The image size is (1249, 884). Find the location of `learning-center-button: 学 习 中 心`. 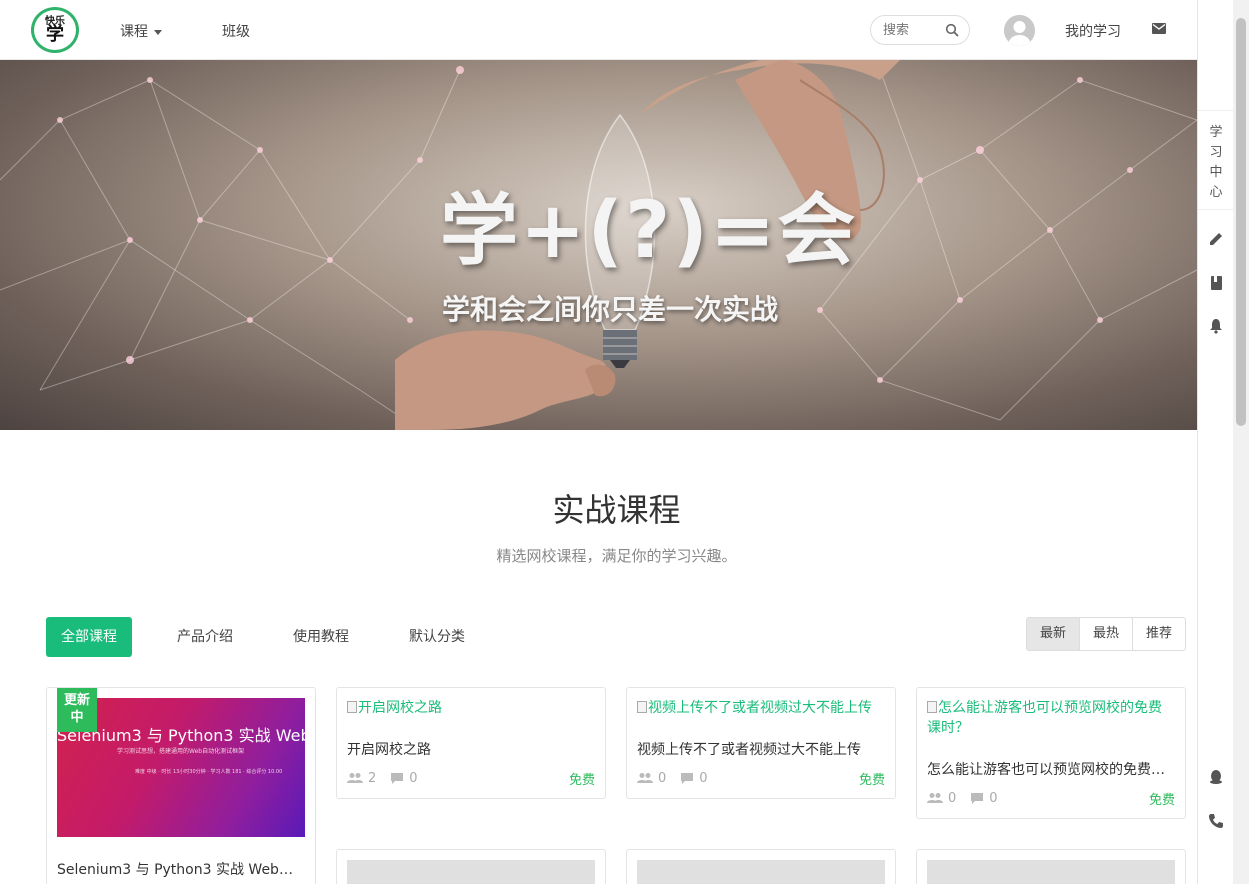

learning-center-button: 学 习 中 心 is located at coordinates (1216, 160).